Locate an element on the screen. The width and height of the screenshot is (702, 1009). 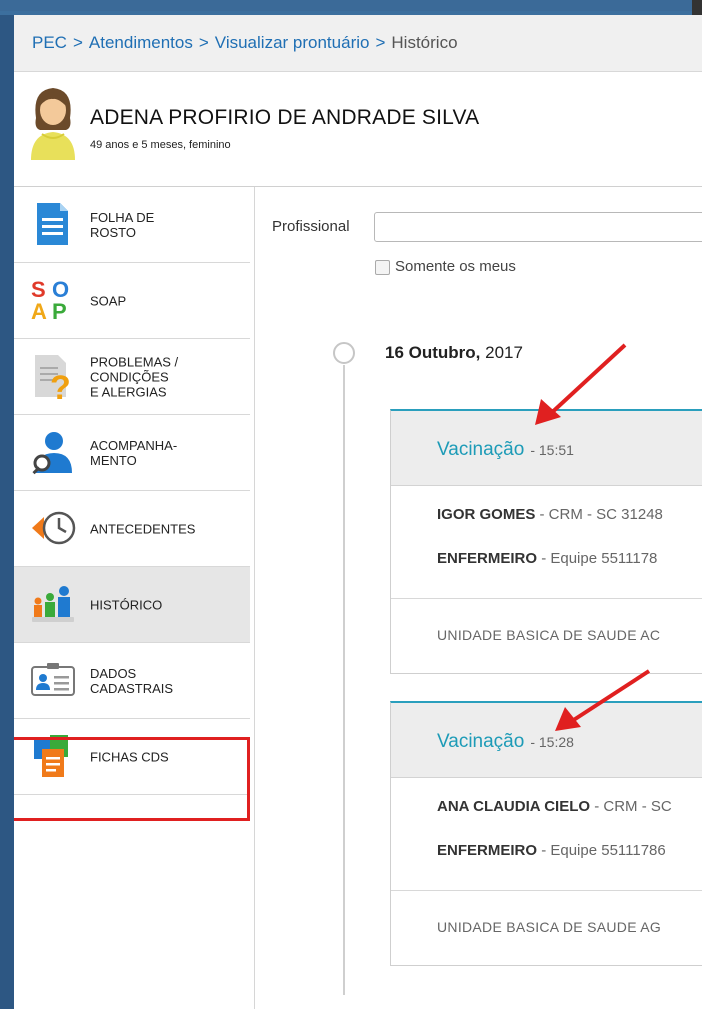
sidebar-item-label: DADOS CADASTRAIS is located at coordinates (132, 680).